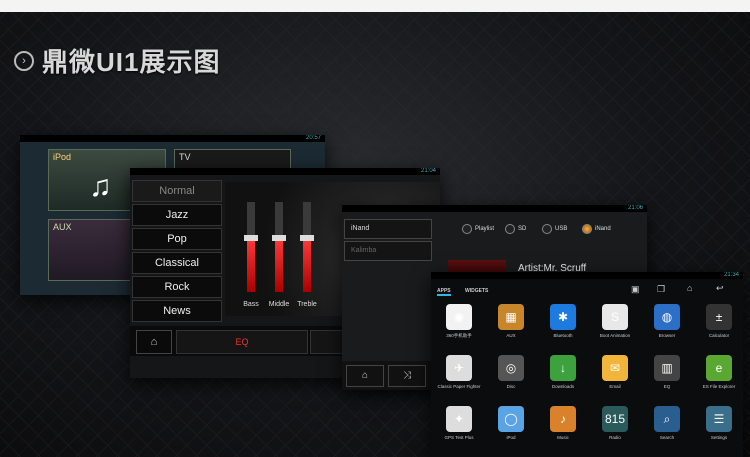 The image size is (750, 457). What do you see at coordinates (494, 208) in the screenshot?
I see `status-bar: 21:06` at bounding box center [494, 208].